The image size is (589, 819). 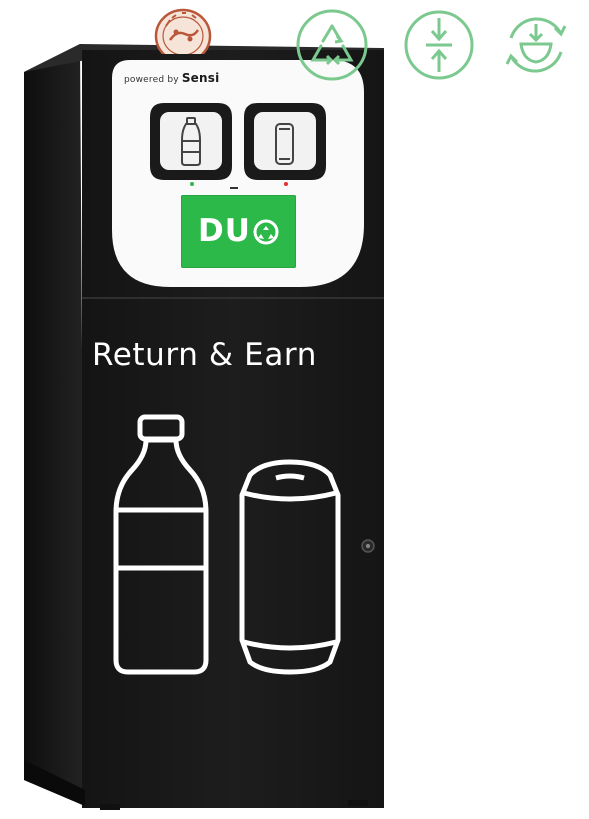 I want to click on duo-display-screen: DU, so click(x=238, y=231).